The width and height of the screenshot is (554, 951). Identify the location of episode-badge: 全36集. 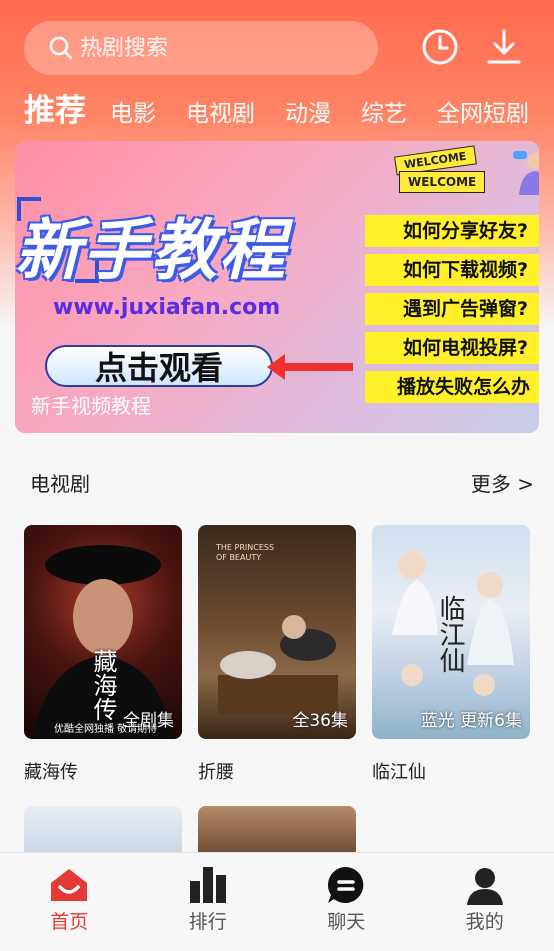
(320, 721).